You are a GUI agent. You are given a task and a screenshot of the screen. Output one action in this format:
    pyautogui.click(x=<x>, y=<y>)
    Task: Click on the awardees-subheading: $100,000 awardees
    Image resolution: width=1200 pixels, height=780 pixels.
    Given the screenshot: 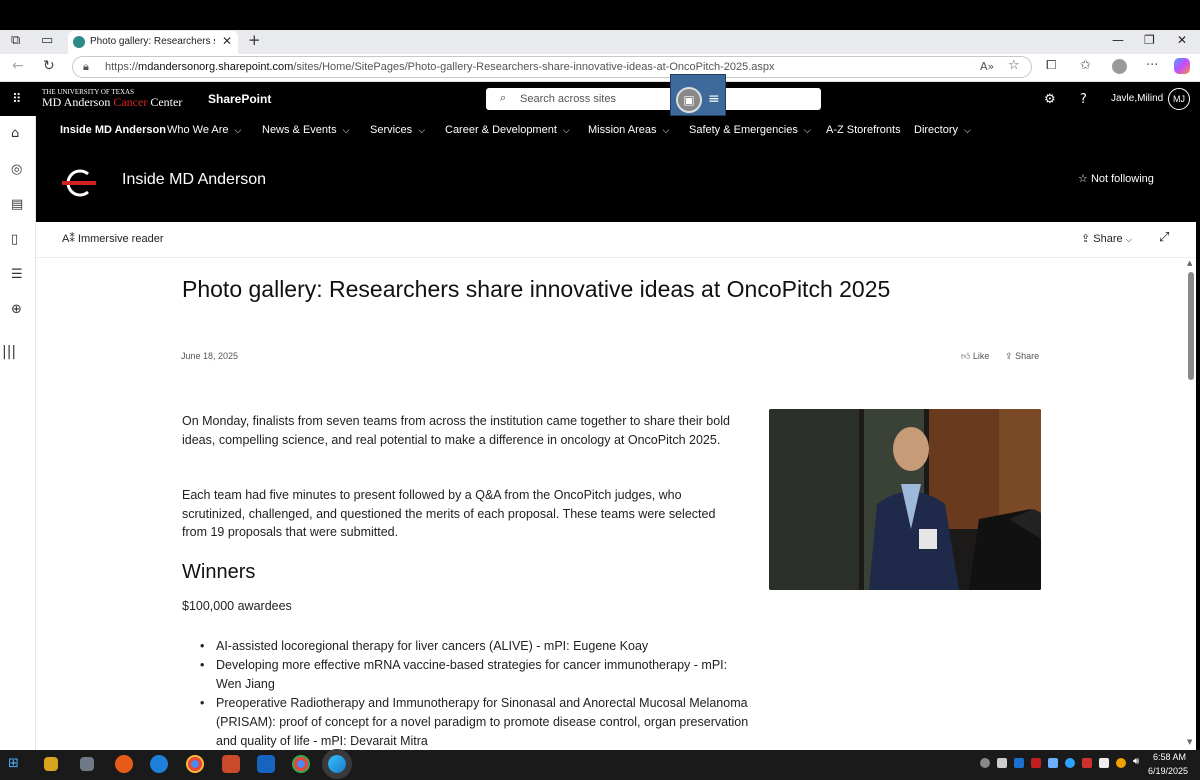 What is the action you would take?
    pyautogui.click(x=237, y=606)
    